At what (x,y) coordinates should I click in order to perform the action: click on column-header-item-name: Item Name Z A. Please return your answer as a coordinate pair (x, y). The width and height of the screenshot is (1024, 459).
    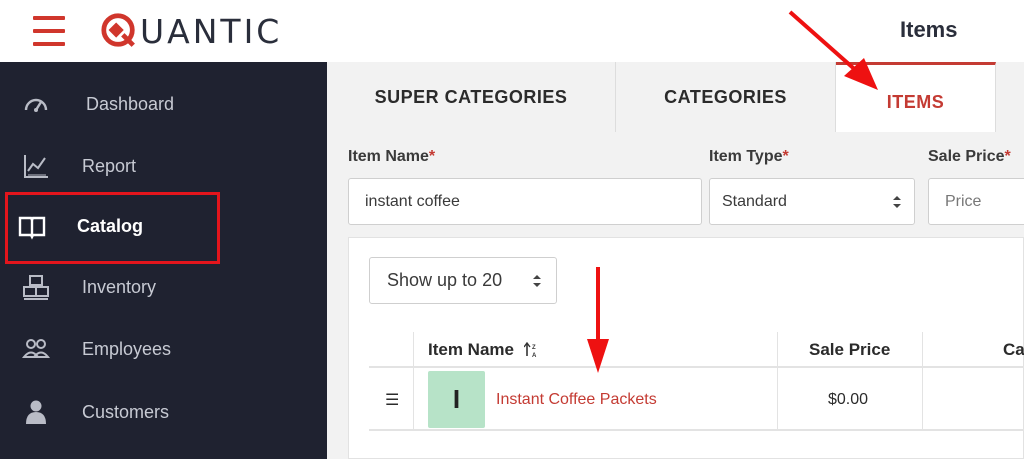
    Looking at the image, I should click on (483, 350).